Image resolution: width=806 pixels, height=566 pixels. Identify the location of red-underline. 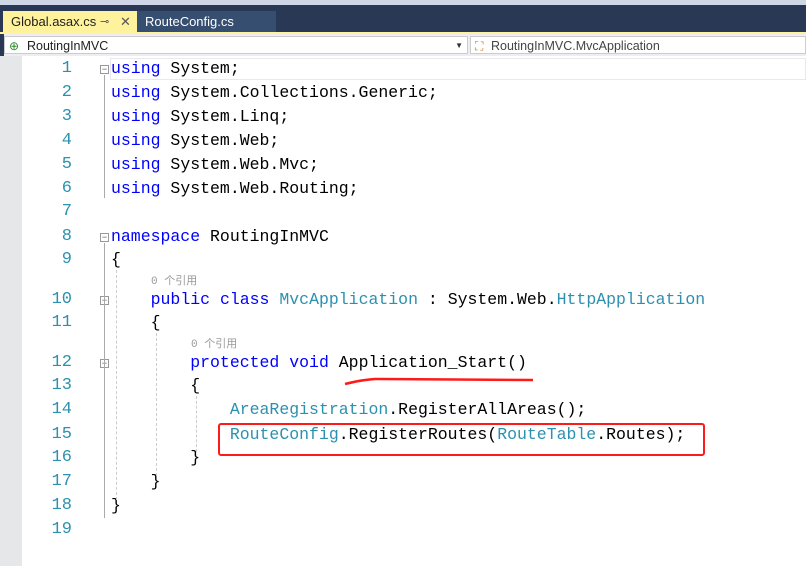
(439, 381).